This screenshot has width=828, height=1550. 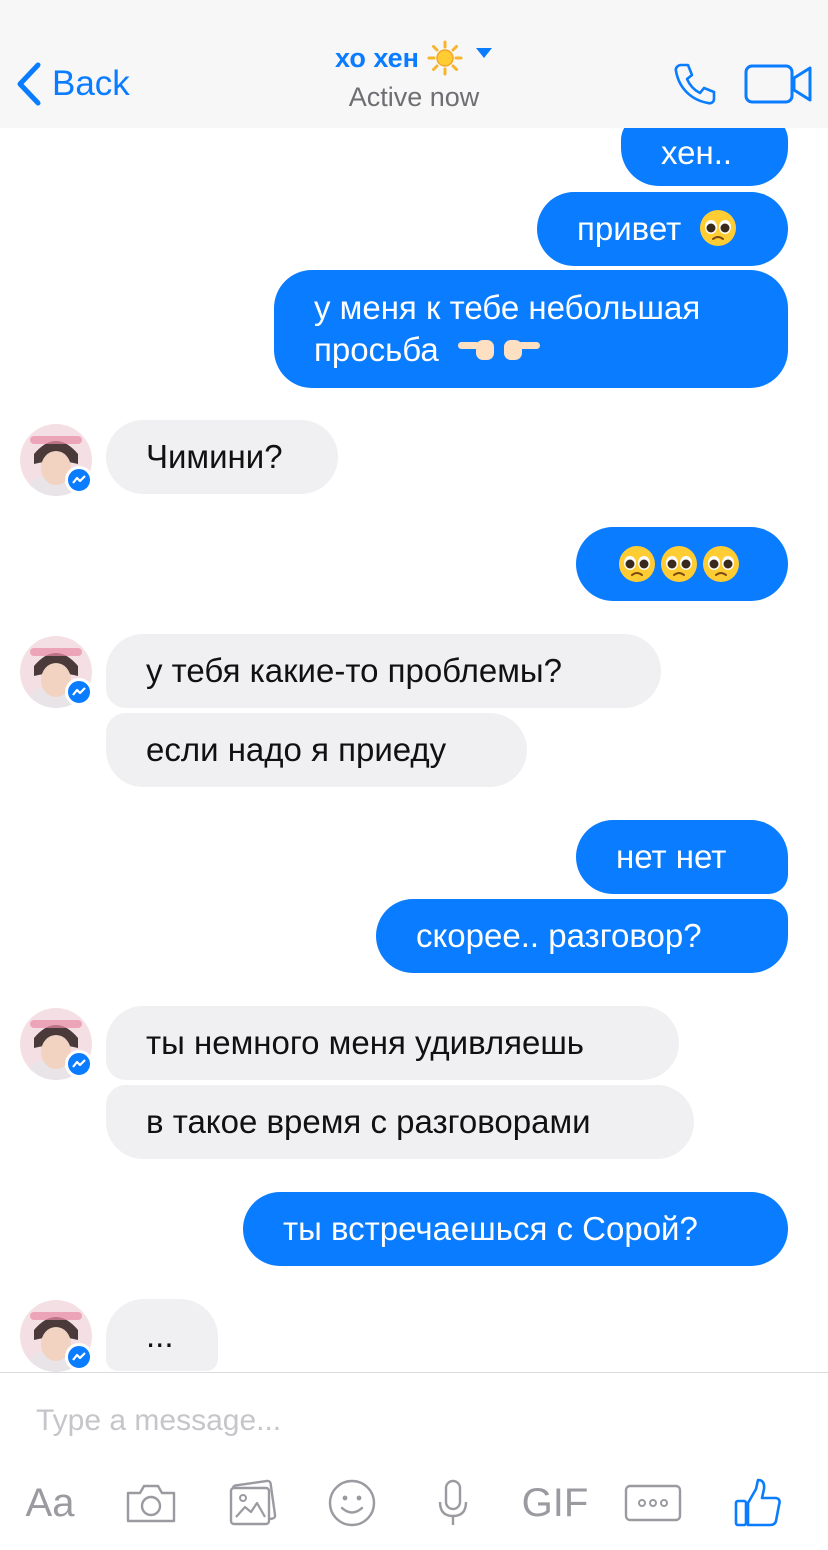 I want to click on outgoing-message: нет нет, so click(x=682, y=857).